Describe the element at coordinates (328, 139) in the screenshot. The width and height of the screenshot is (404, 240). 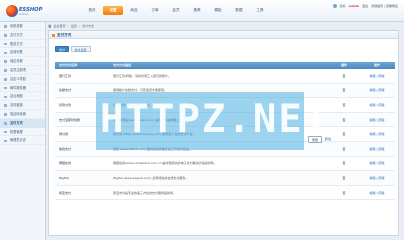
I see `uninstall-link: 卸载` at that location.